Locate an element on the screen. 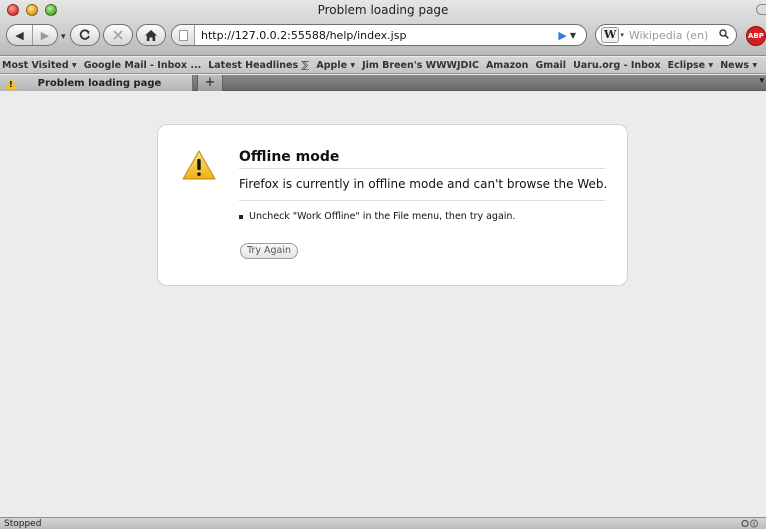 The width and height of the screenshot is (766, 529). title-bar: Problem loading page is located at coordinates (383, 9).